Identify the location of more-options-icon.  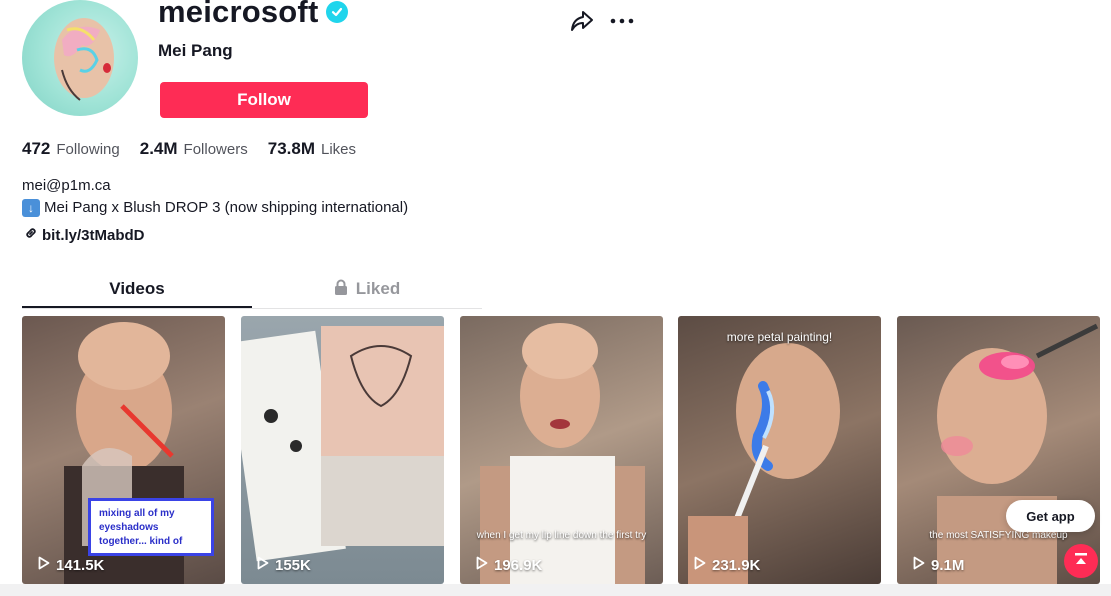
(622, 21).